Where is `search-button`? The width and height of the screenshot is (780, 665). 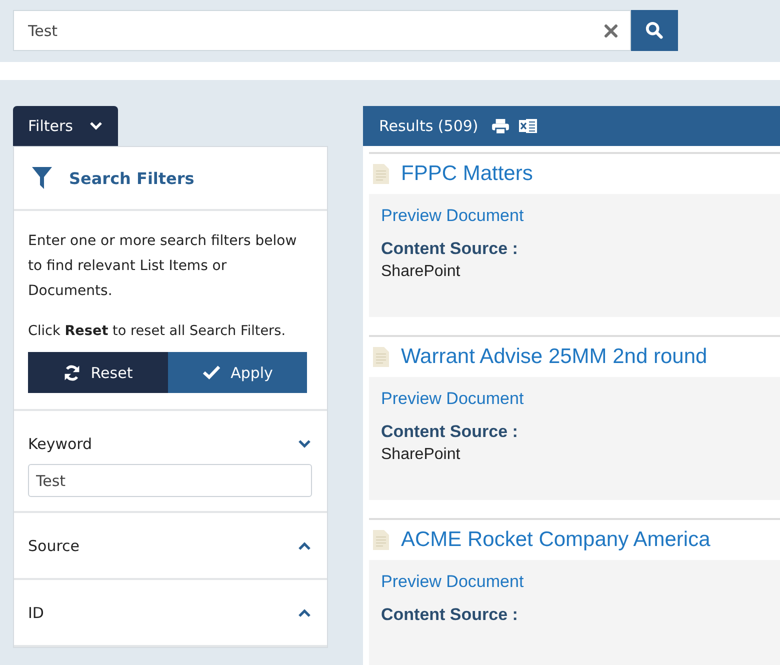
search-button is located at coordinates (654, 30).